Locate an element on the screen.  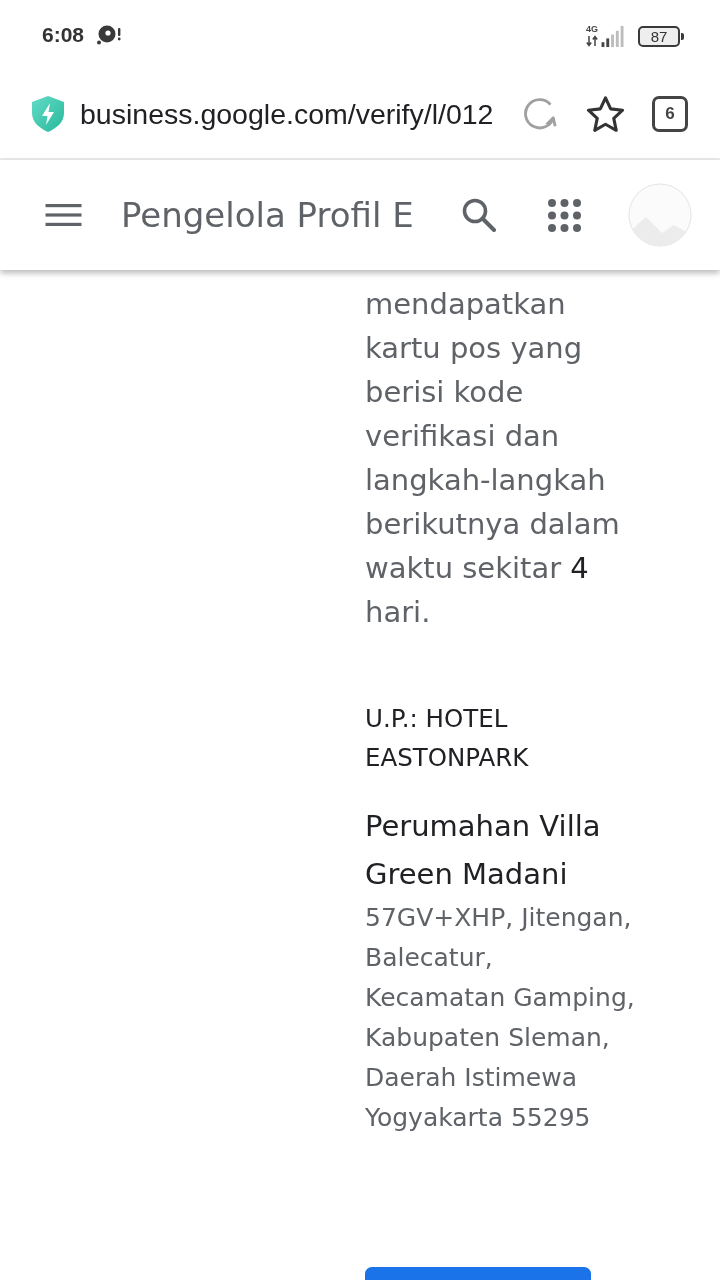
signal-bars-icon is located at coordinates (613, 36).